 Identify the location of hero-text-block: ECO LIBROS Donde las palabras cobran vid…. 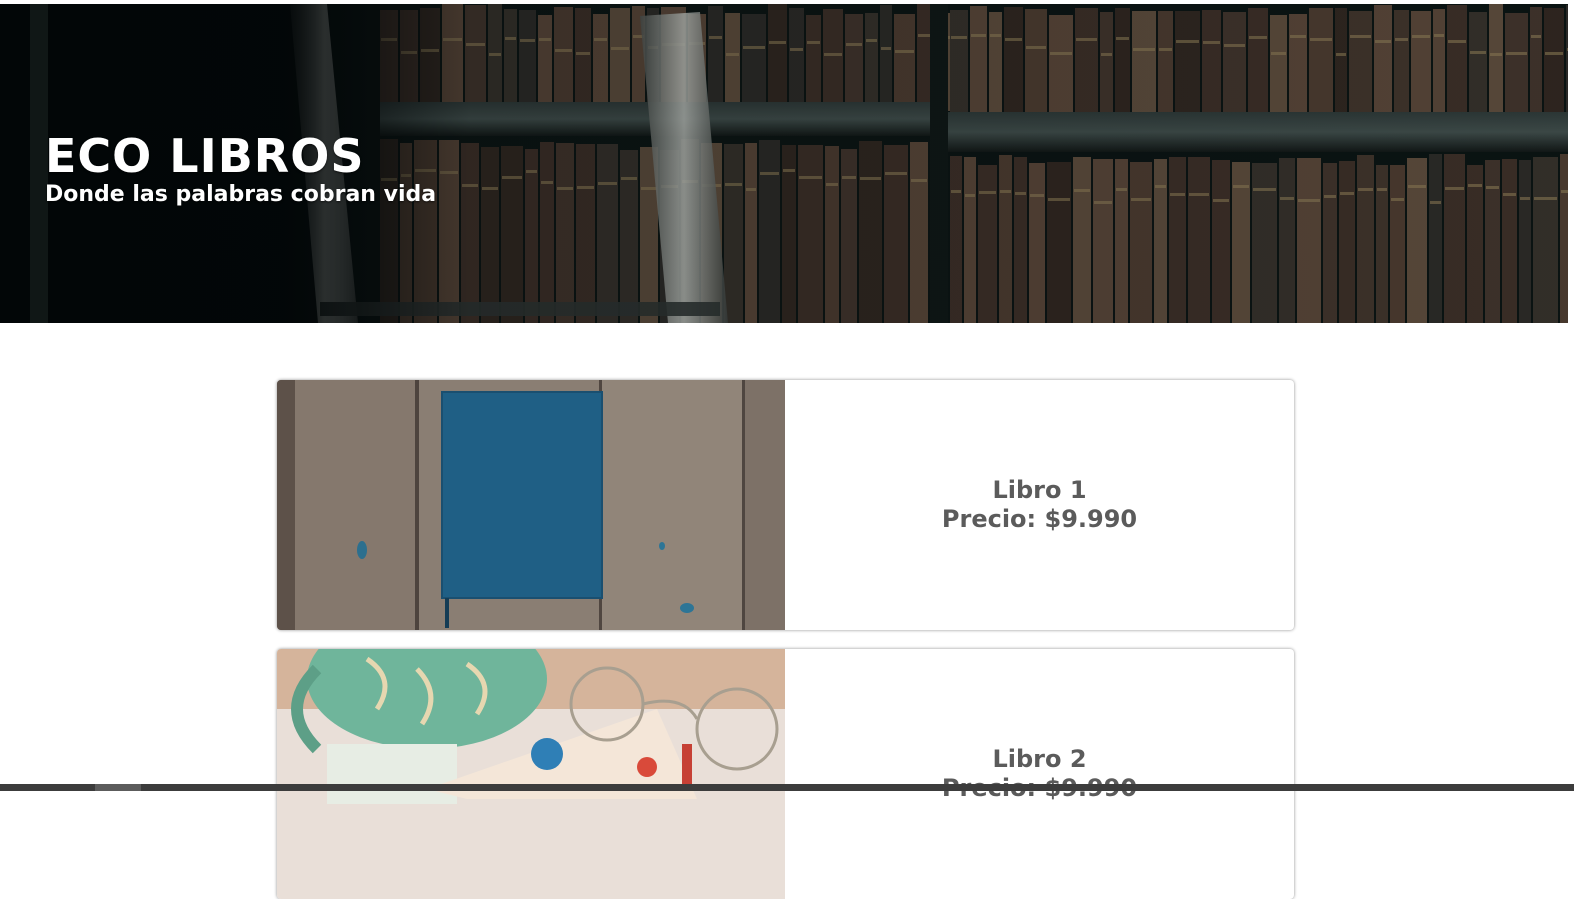
(240, 169).